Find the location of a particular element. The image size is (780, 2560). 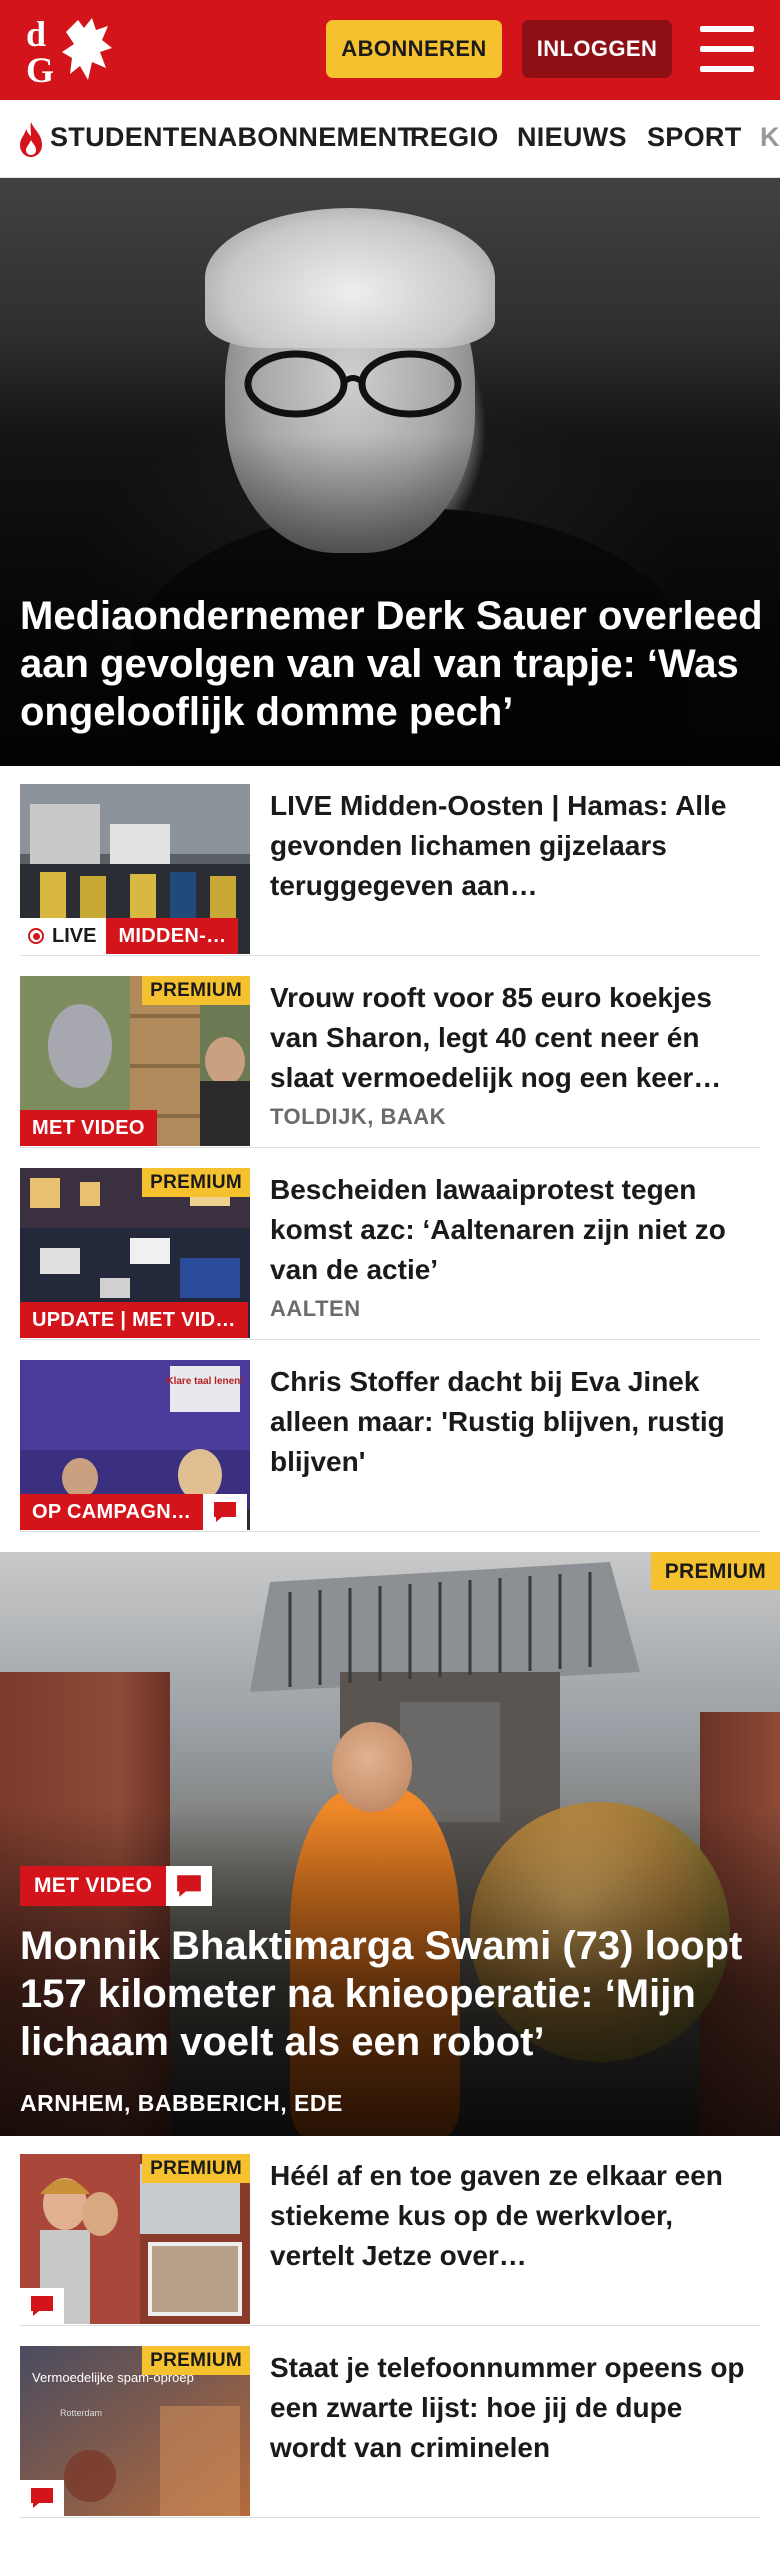

svg-text: G is located at coordinates (40, 69).